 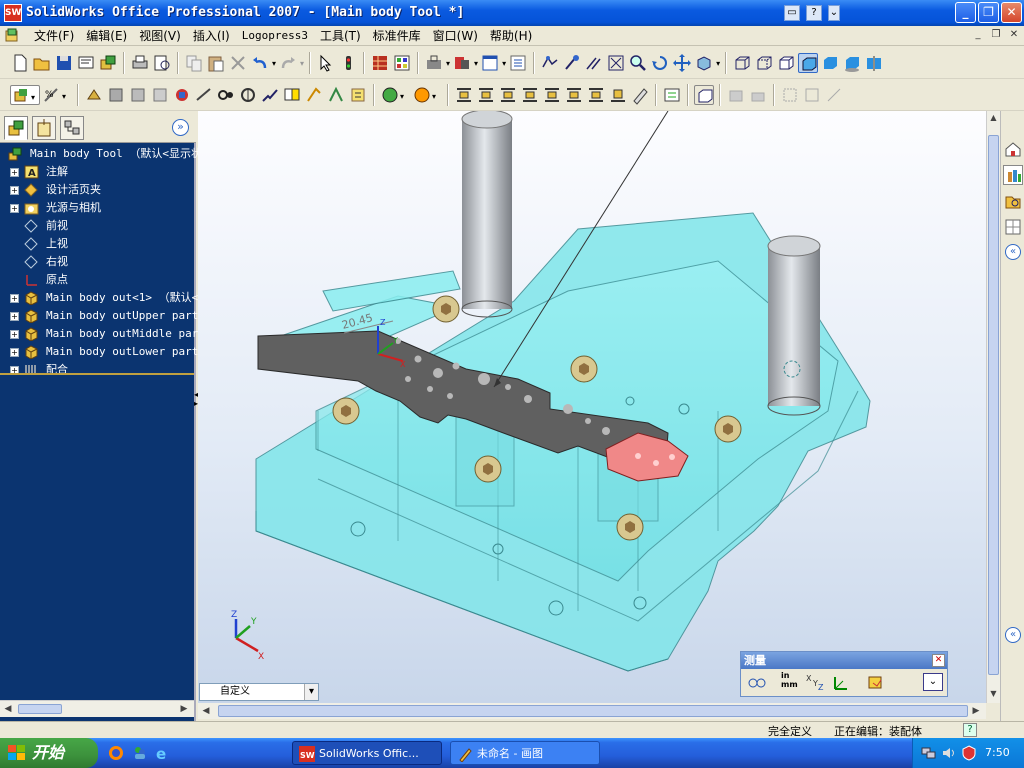 What do you see at coordinates (64, 63) in the screenshot?
I see `save-icon` at bounding box center [64, 63].